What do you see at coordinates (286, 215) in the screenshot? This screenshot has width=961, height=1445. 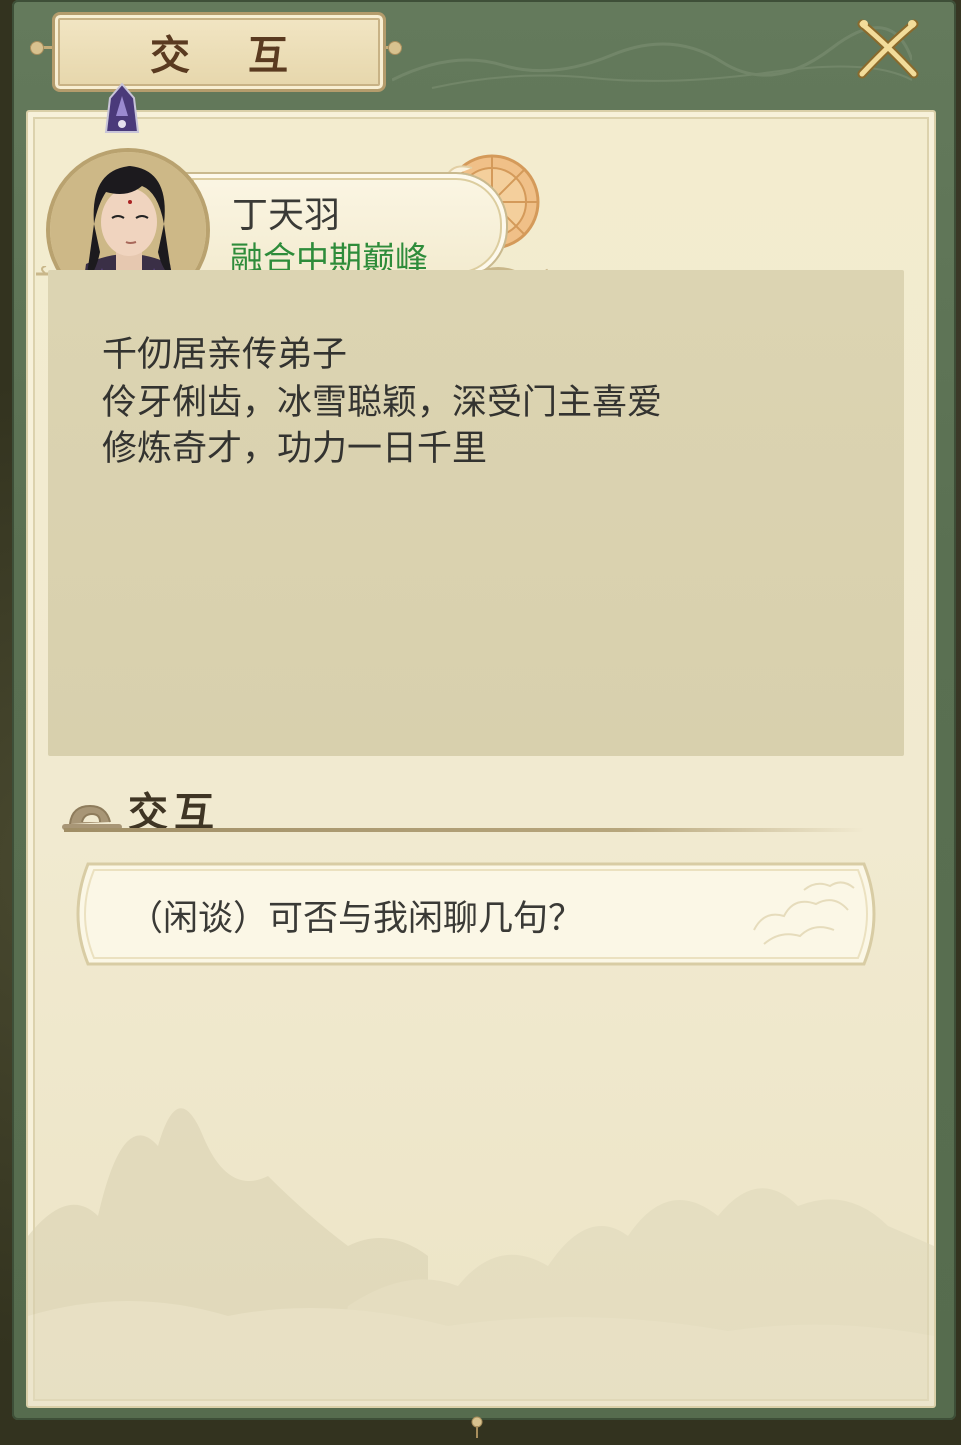 I see `character-name: 丁天羽` at bounding box center [286, 215].